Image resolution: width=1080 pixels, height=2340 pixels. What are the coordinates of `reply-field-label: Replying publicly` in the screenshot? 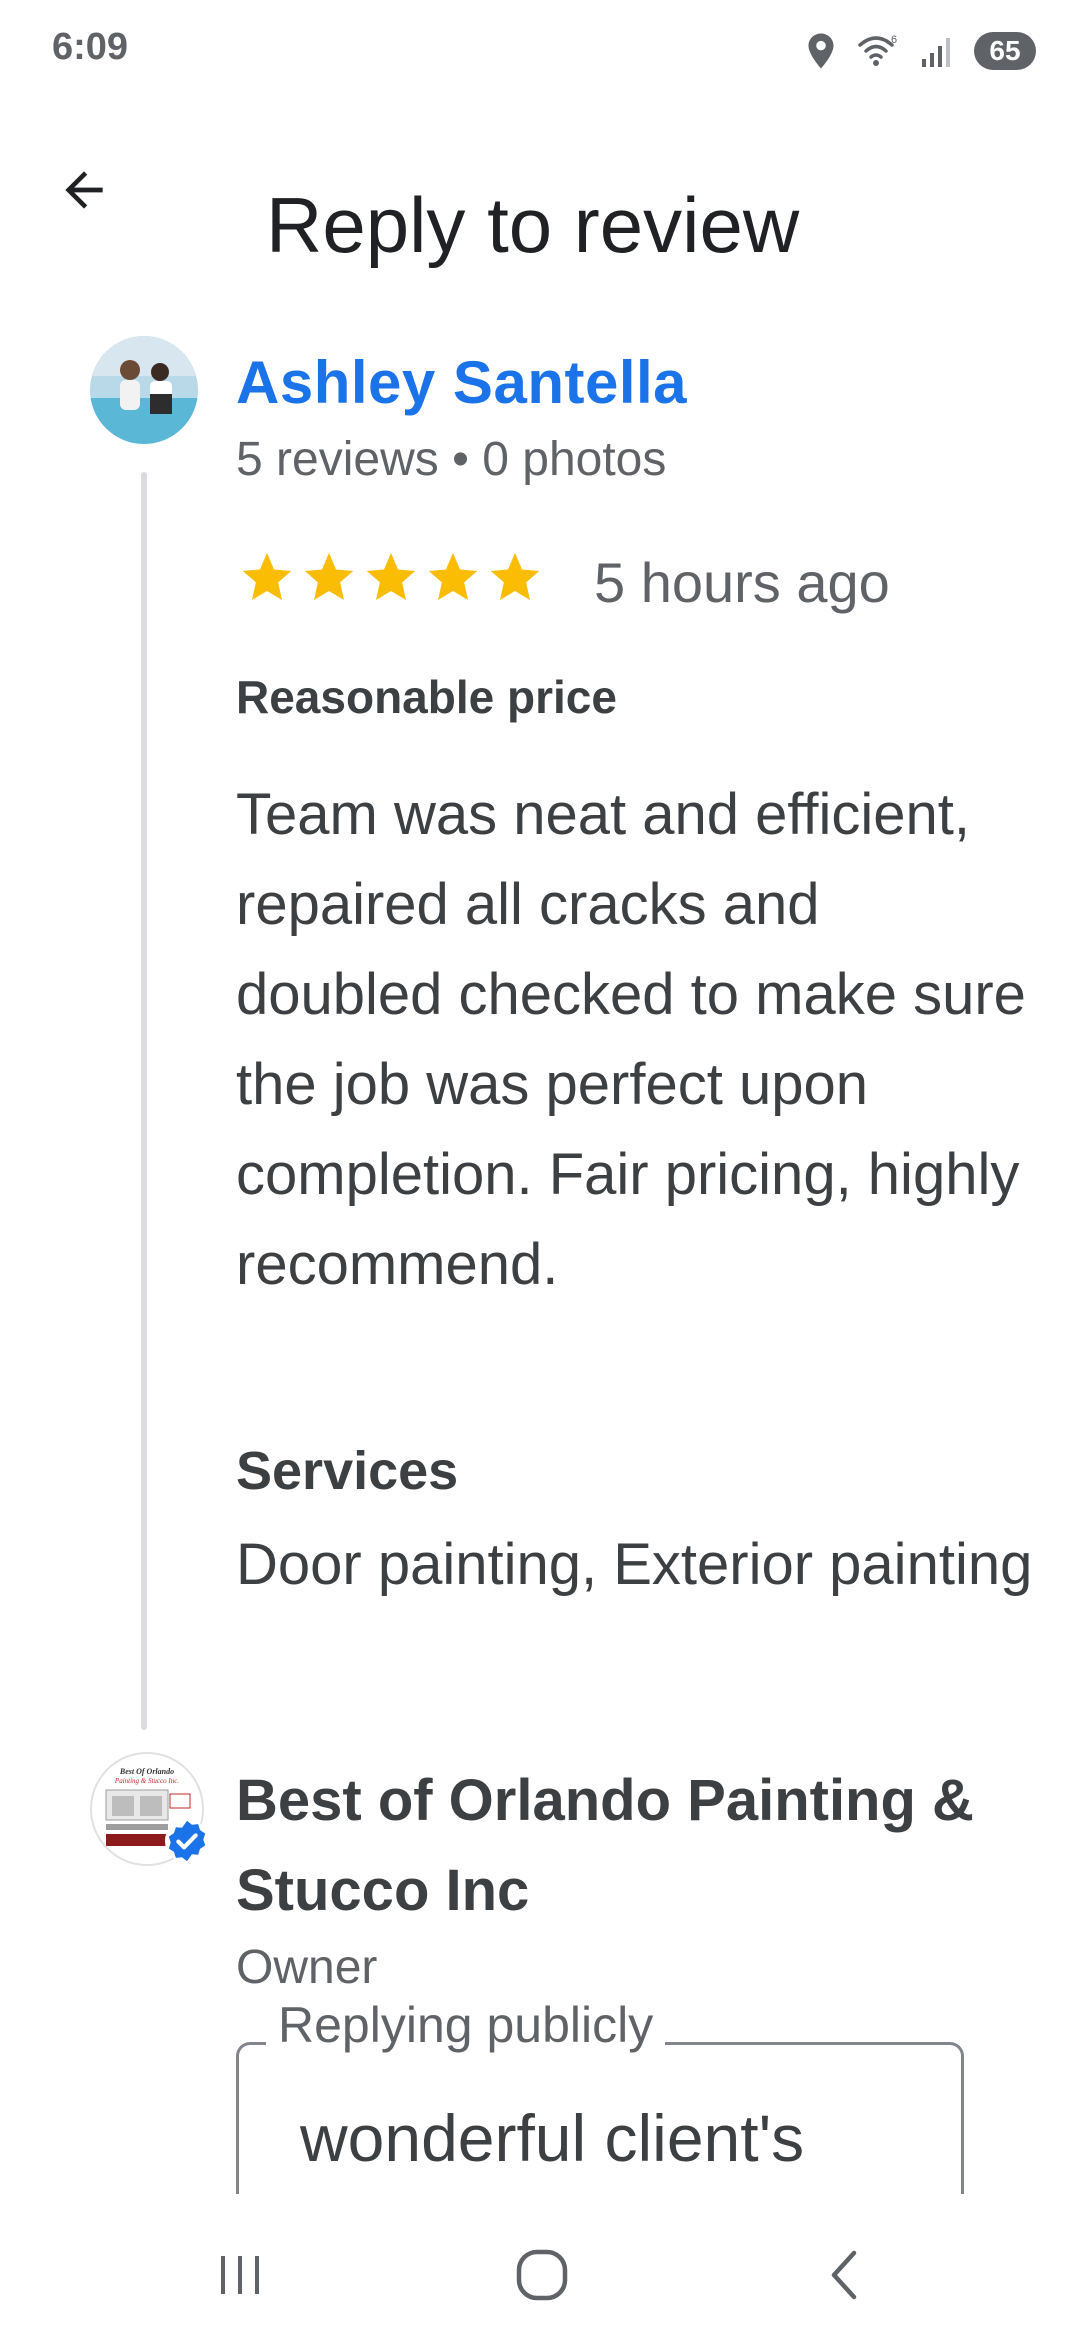 It's located at (466, 2025).